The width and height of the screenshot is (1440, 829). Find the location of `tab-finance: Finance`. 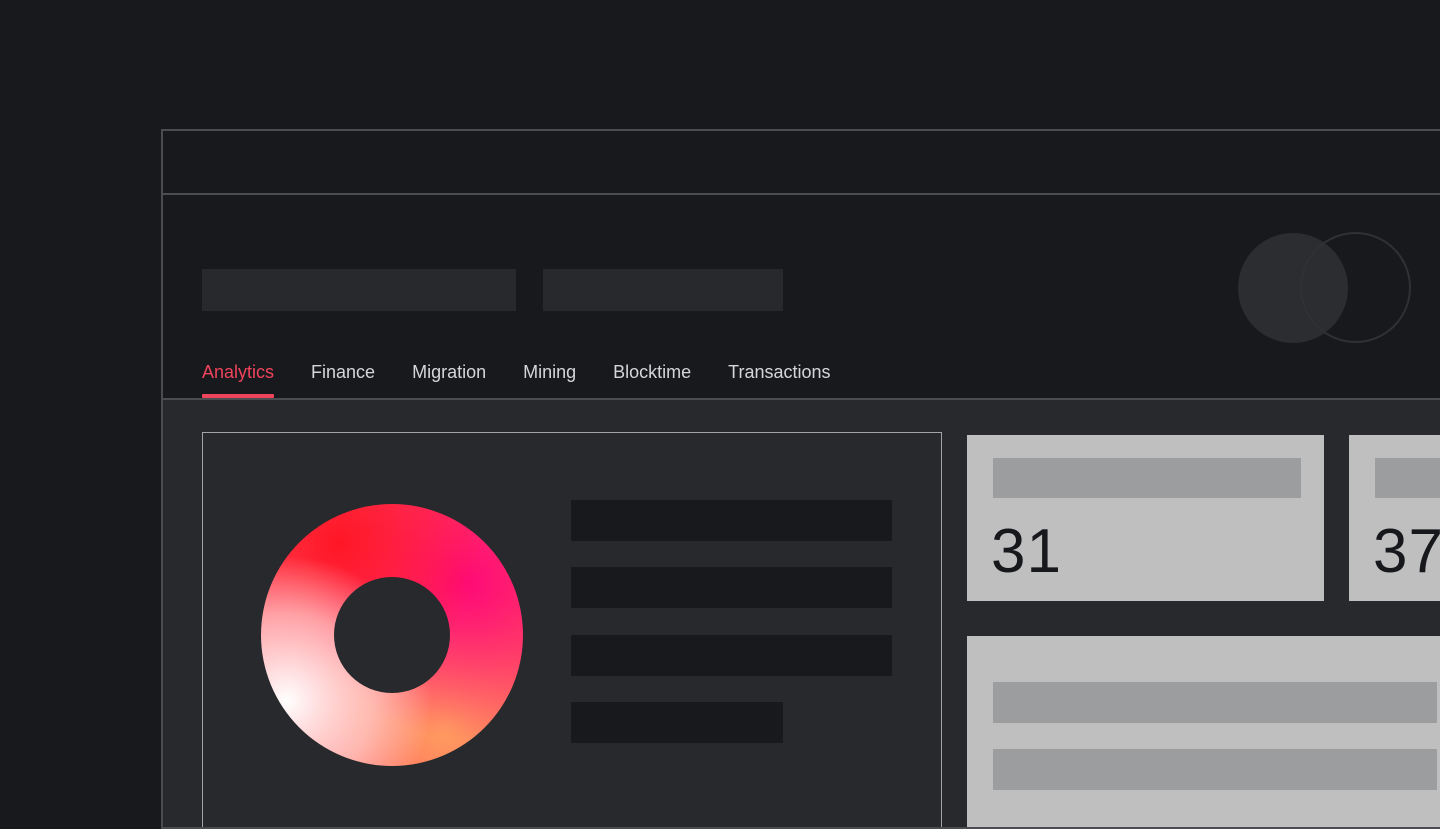

tab-finance: Finance is located at coordinates (343, 378).